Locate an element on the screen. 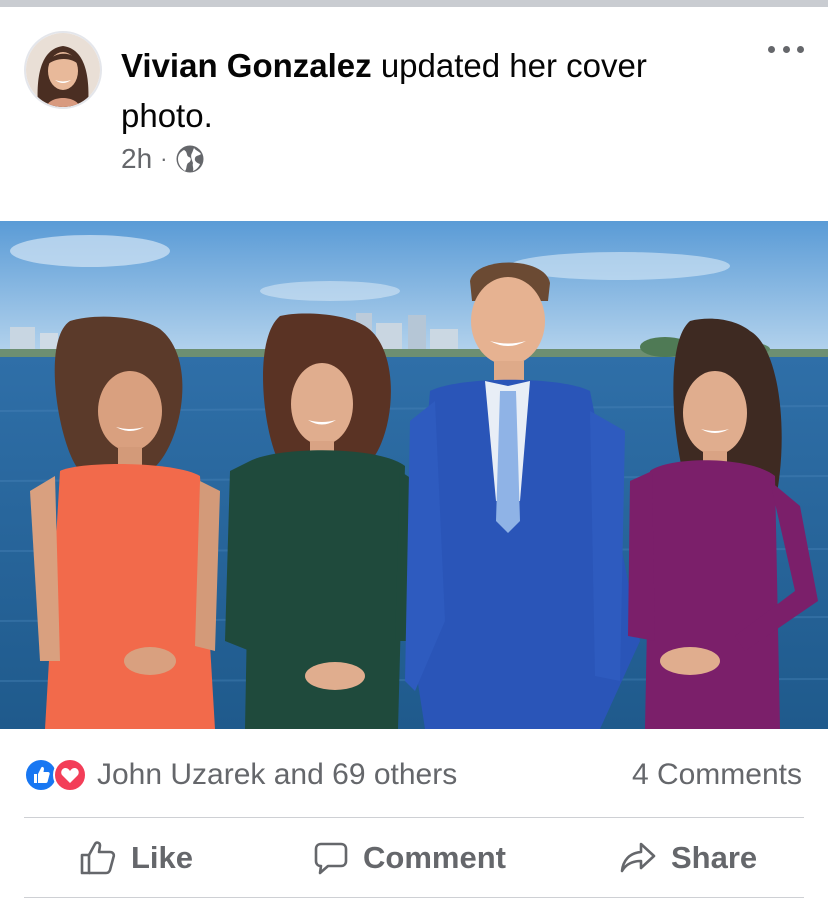 Image resolution: width=828 pixels, height=909 pixels. love-reaction-icon is located at coordinates (70, 775).